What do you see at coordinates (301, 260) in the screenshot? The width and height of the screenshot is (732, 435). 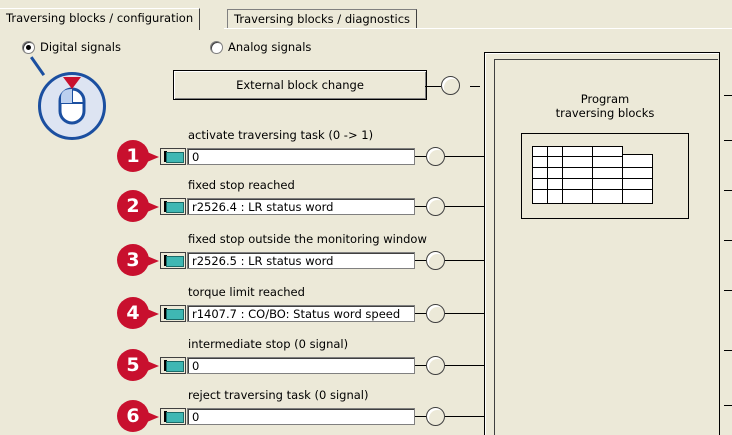 I see `signal-source-field: r2526.5 : LR status word` at bounding box center [301, 260].